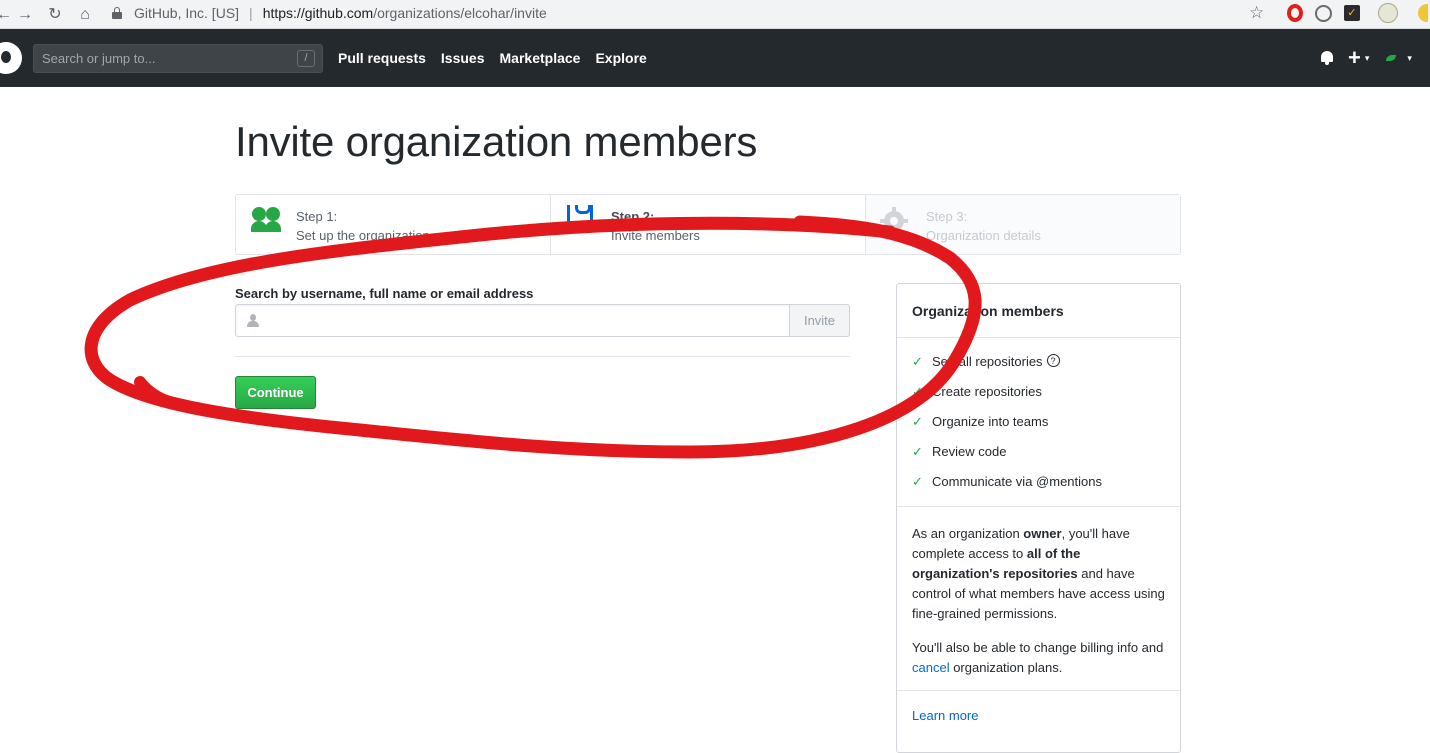  What do you see at coordinates (1388, 13) in the screenshot?
I see `leaf-extension-icon` at bounding box center [1388, 13].